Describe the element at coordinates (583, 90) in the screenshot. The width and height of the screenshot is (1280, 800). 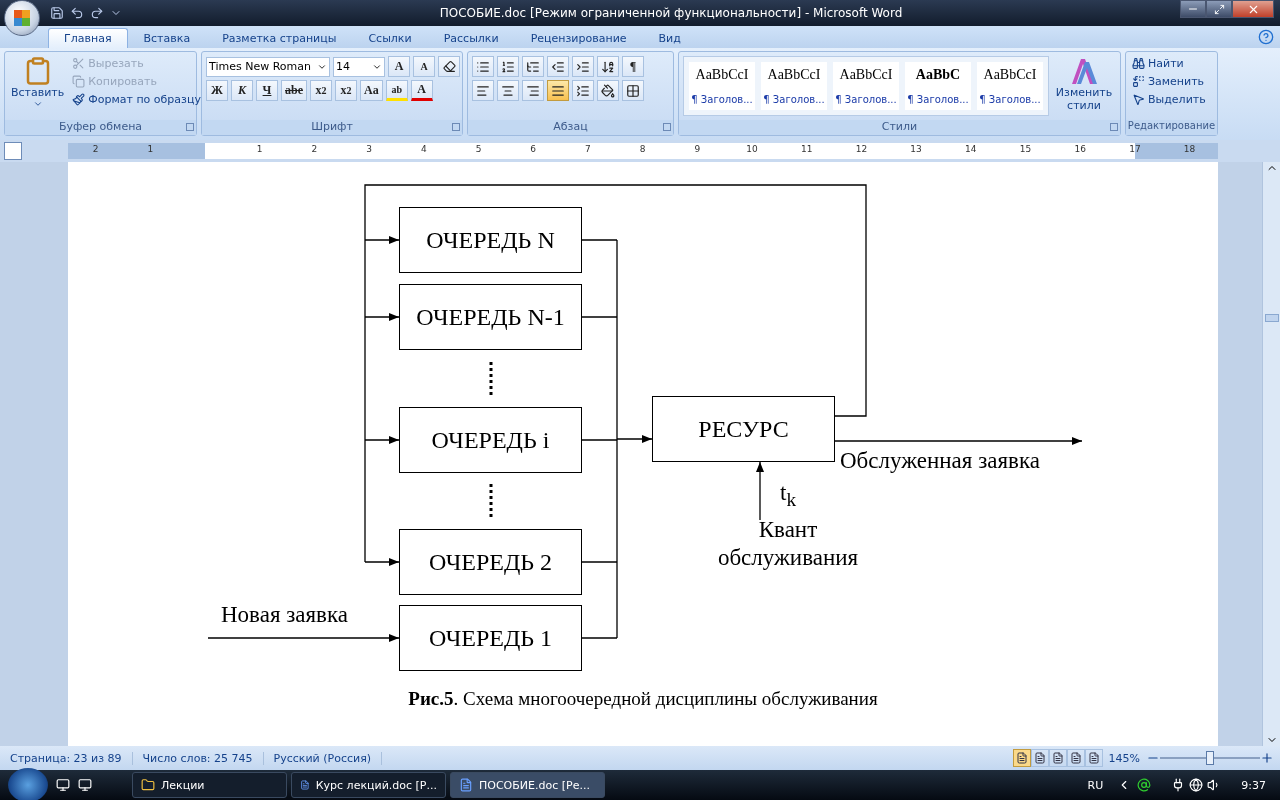
I see `line-spacing-button` at that location.